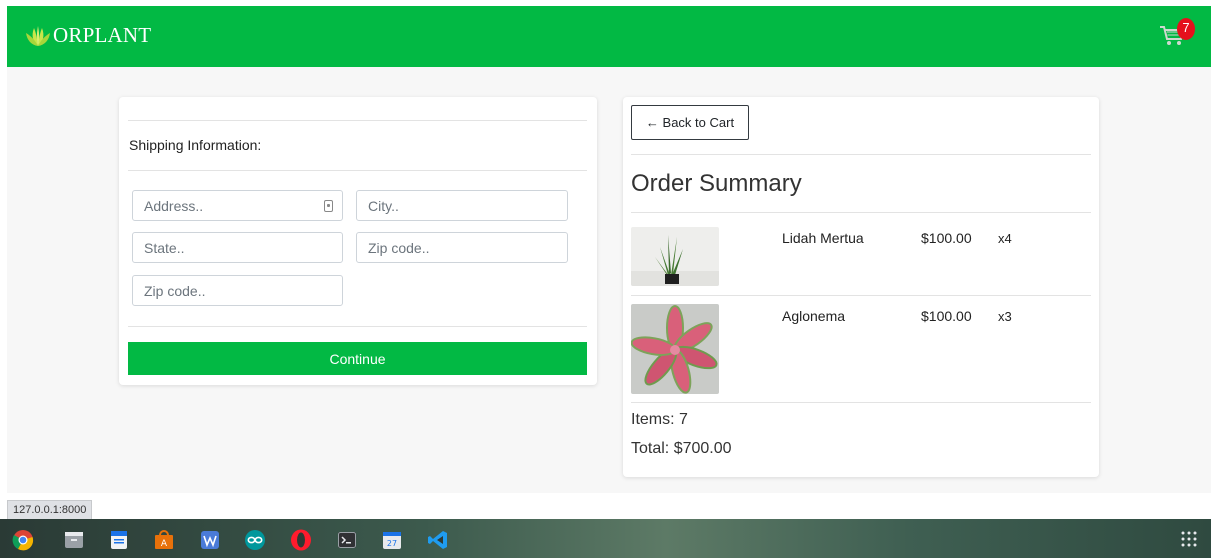 The height and width of the screenshot is (558, 1211). Describe the element at coordinates (357, 358) in the screenshot. I see `continue-button: Continue` at that location.